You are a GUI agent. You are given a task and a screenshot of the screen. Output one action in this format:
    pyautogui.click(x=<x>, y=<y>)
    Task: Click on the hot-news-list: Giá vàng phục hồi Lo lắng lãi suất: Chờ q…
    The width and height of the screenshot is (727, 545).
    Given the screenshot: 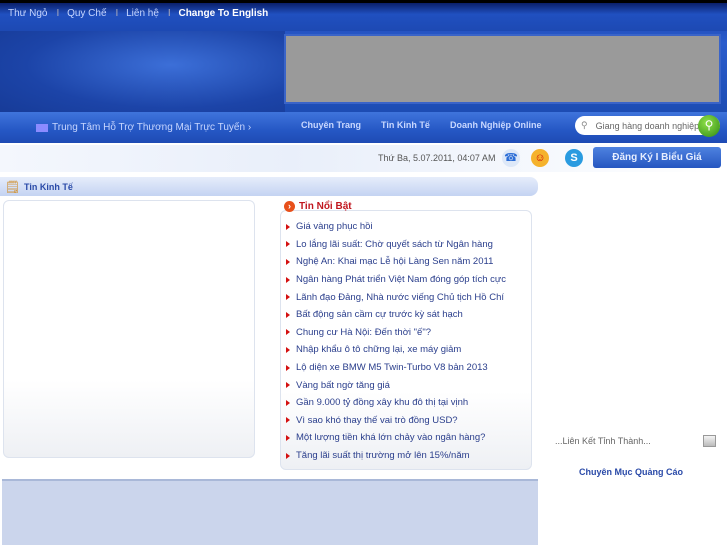 What is the action you would take?
    pyautogui.click(x=396, y=341)
    